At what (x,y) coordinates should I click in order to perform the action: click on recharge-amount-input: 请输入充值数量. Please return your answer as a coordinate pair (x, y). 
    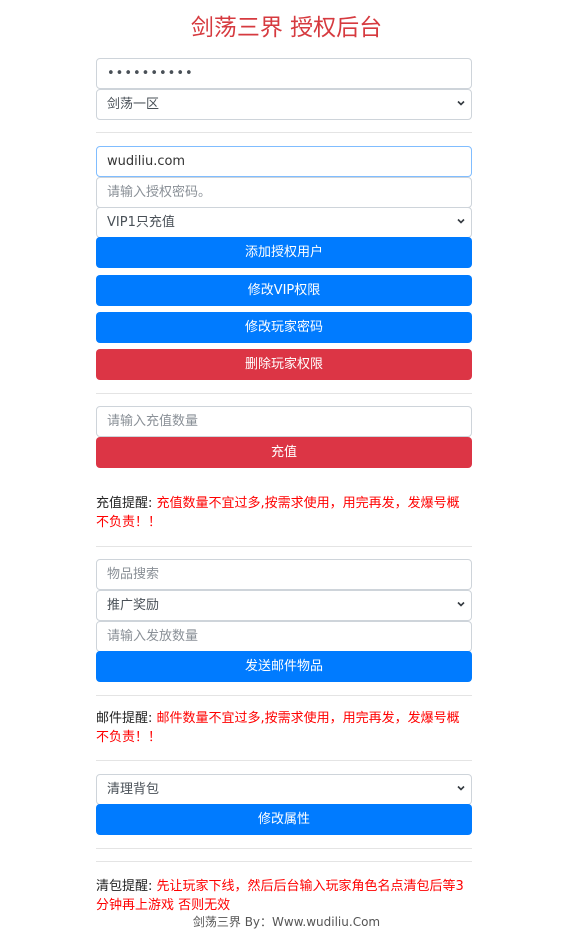
    Looking at the image, I should click on (284, 421).